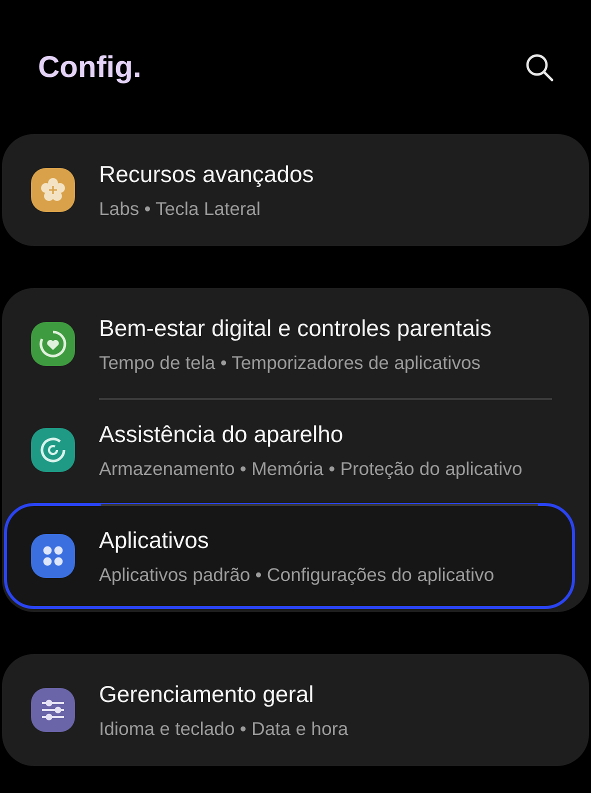 Image resolution: width=591 pixels, height=793 pixels. Describe the element at coordinates (207, 694) in the screenshot. I see `item-title: Gerenciamento geral` at that location.